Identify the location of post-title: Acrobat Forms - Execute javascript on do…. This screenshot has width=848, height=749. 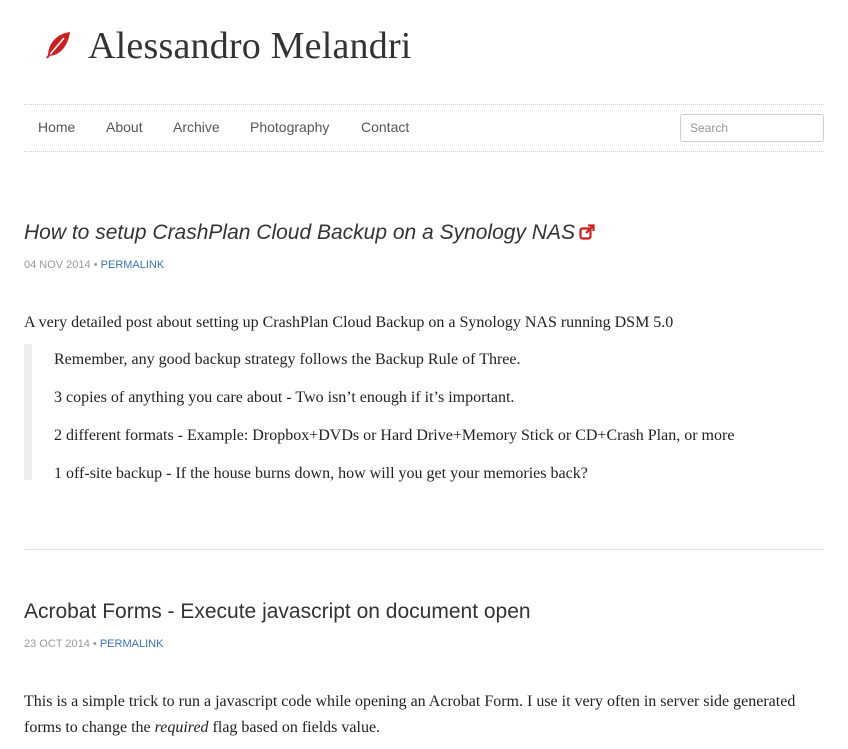
(424, 612).